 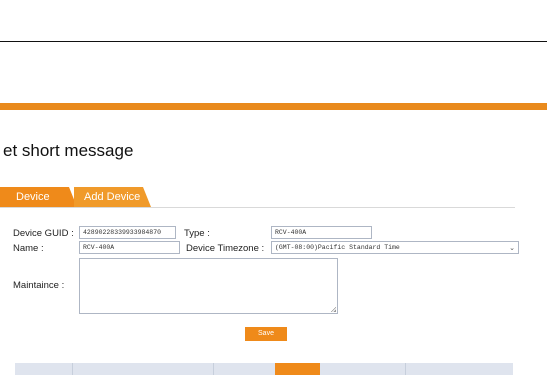 I want to click on resize-handle-icon, so click(x=333, y=309).